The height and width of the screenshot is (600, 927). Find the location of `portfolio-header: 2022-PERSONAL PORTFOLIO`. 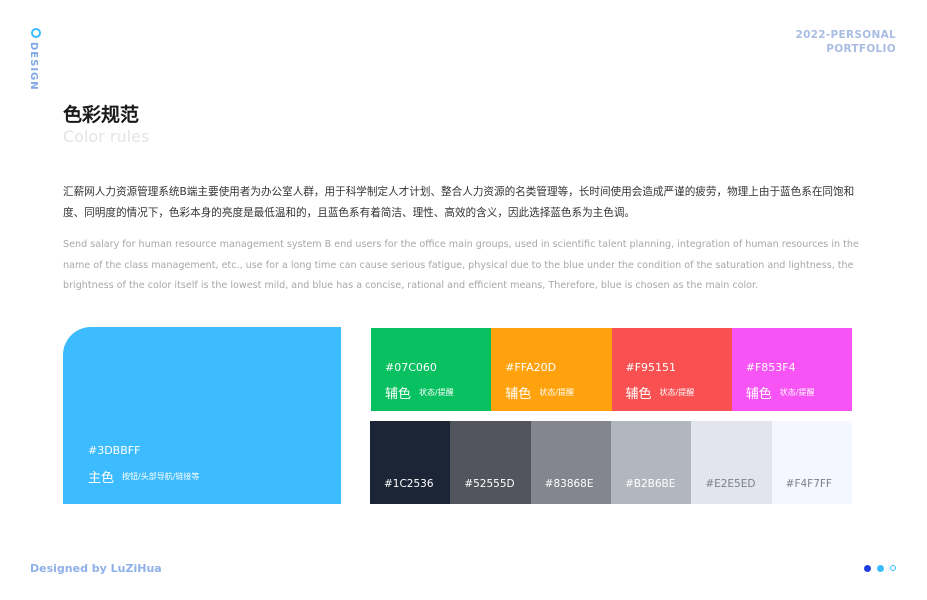

portfolio-header: 2022-PERSONAL PORTFOLIO is located at coordinates (845, 42).